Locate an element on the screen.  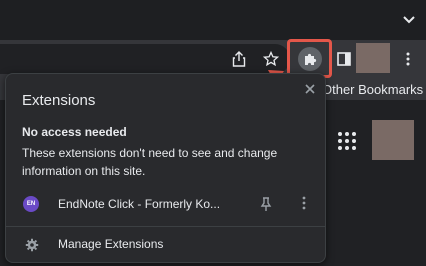
page-account-avatar is located at coordinates (393, 140).